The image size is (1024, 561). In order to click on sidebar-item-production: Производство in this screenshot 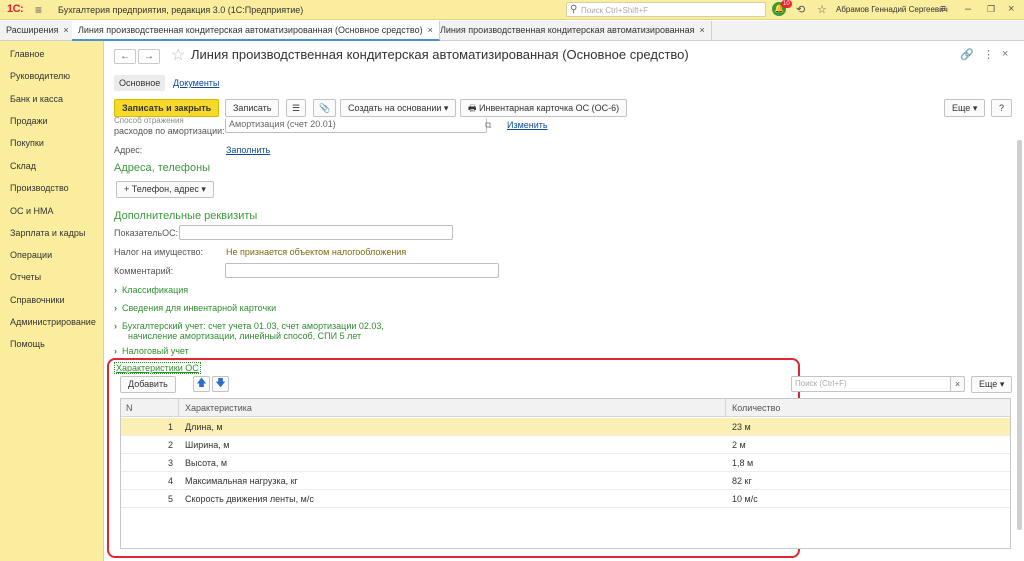, I will do `click(39, 188)`.